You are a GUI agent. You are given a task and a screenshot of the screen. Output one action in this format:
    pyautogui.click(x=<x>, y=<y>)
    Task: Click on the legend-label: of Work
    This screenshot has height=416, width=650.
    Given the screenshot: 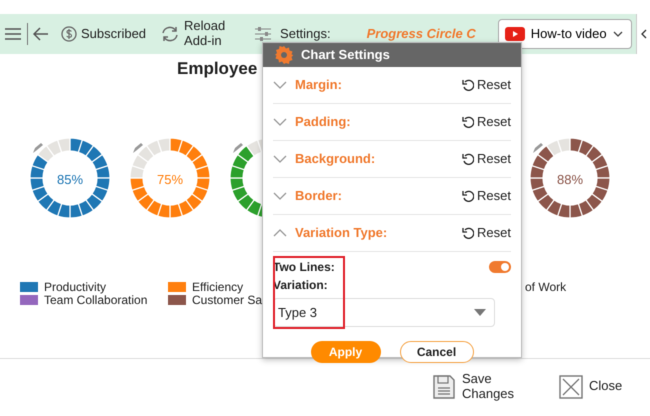 What is the action you would take?
    pyautogui.click(x=545, y=287)
    